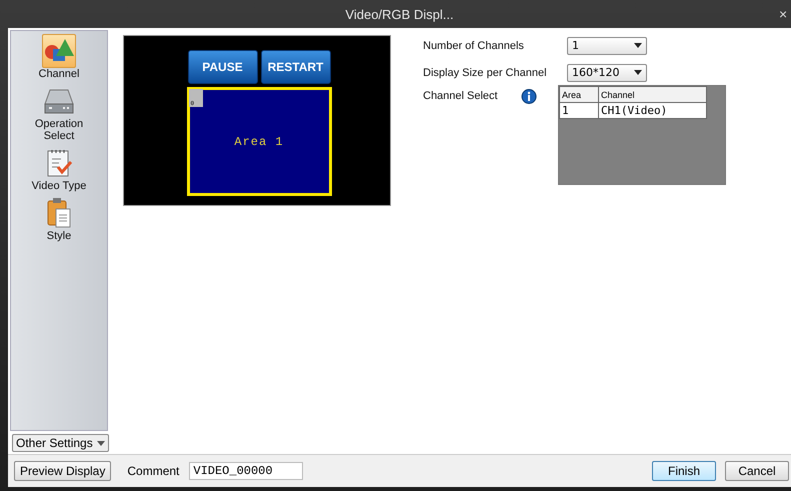 The height and width of the screenshot is (491, 791). I want to click on checklist-icon, so click(58, 163).